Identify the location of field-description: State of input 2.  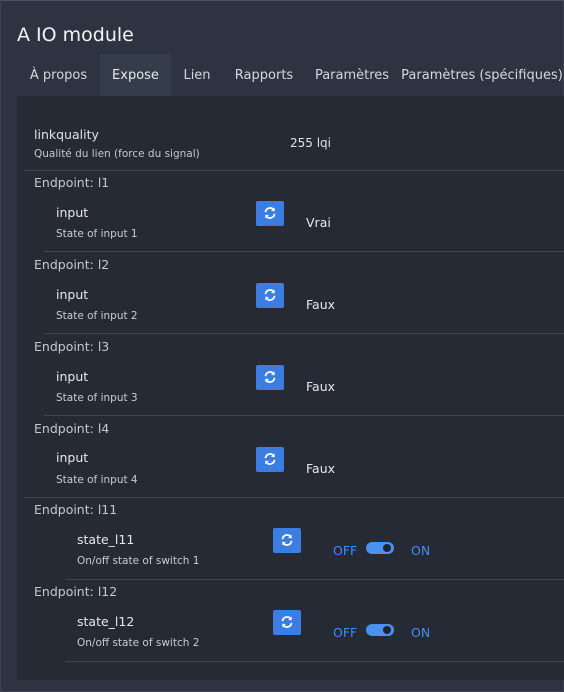
(97, 316).